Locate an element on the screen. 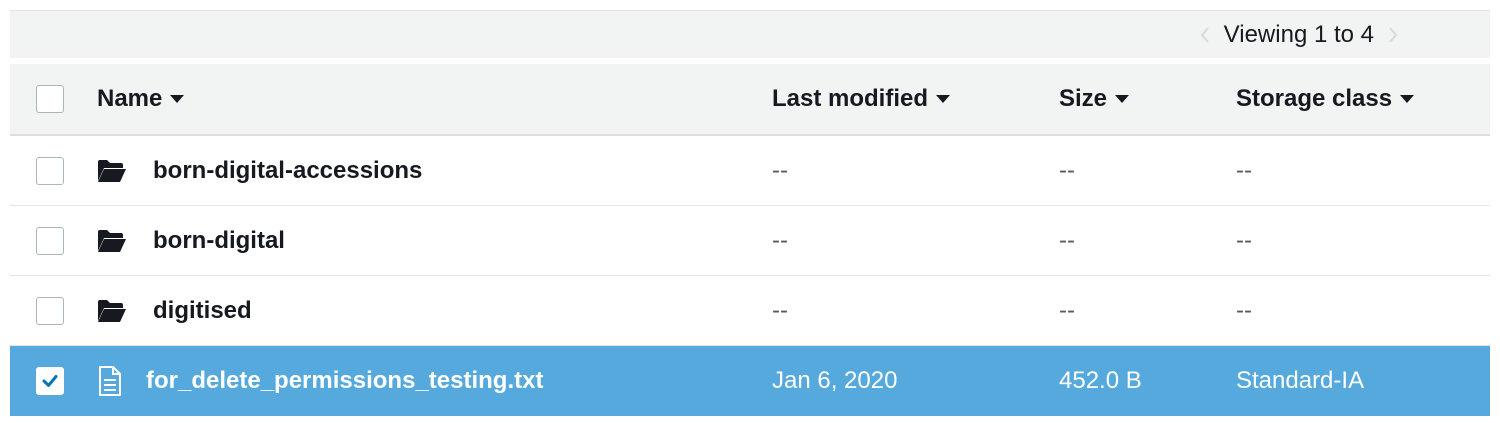 This screenshot has width=1500, height=423. sort-by-name: Name is located at coordinates (141, 99).